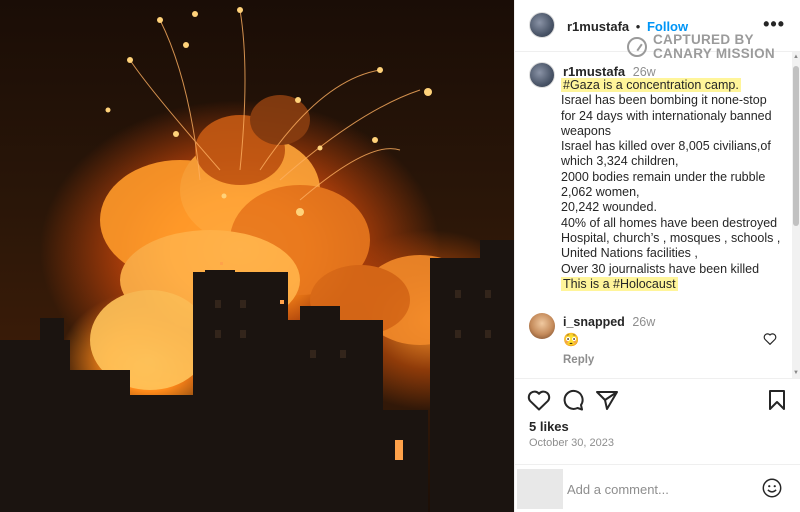 The width and height of the screenshot is (800, 512). What do you see at coordinates (539, 400) in the screenshot?
I see `like-heart-icon` at bounding box center [539, 400].